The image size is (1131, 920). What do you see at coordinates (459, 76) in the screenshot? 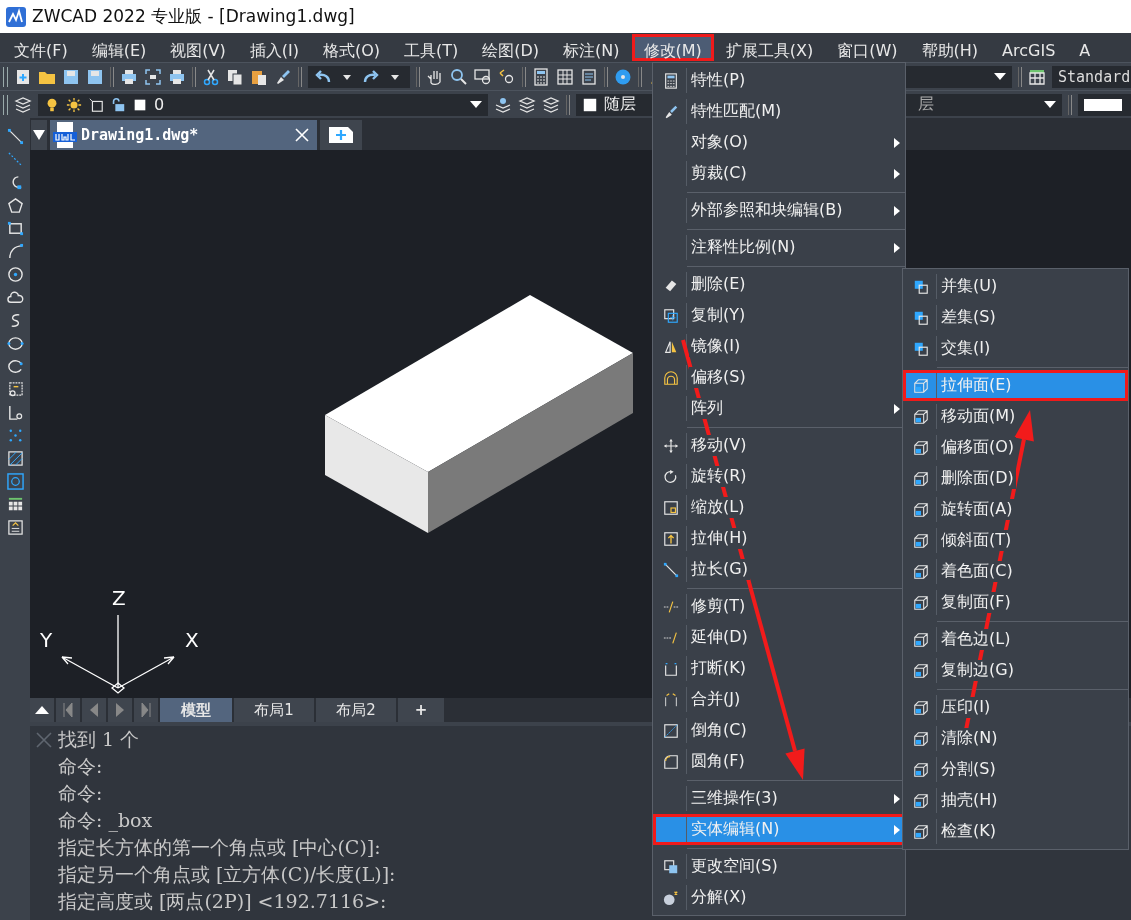
I see `zoom-icon` at bounding box center [459, 76].